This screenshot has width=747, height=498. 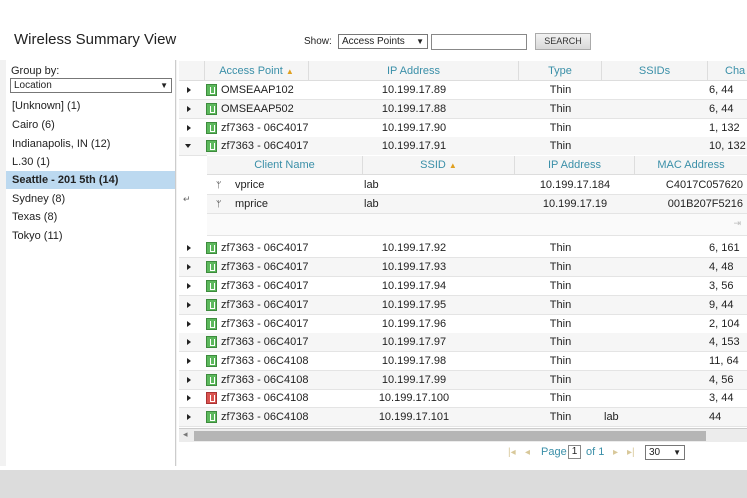 What do you see at coordinates (91, 85) in the screenshot?
I see `group-by-select: Location ▼` at bounding box center [91, 85].